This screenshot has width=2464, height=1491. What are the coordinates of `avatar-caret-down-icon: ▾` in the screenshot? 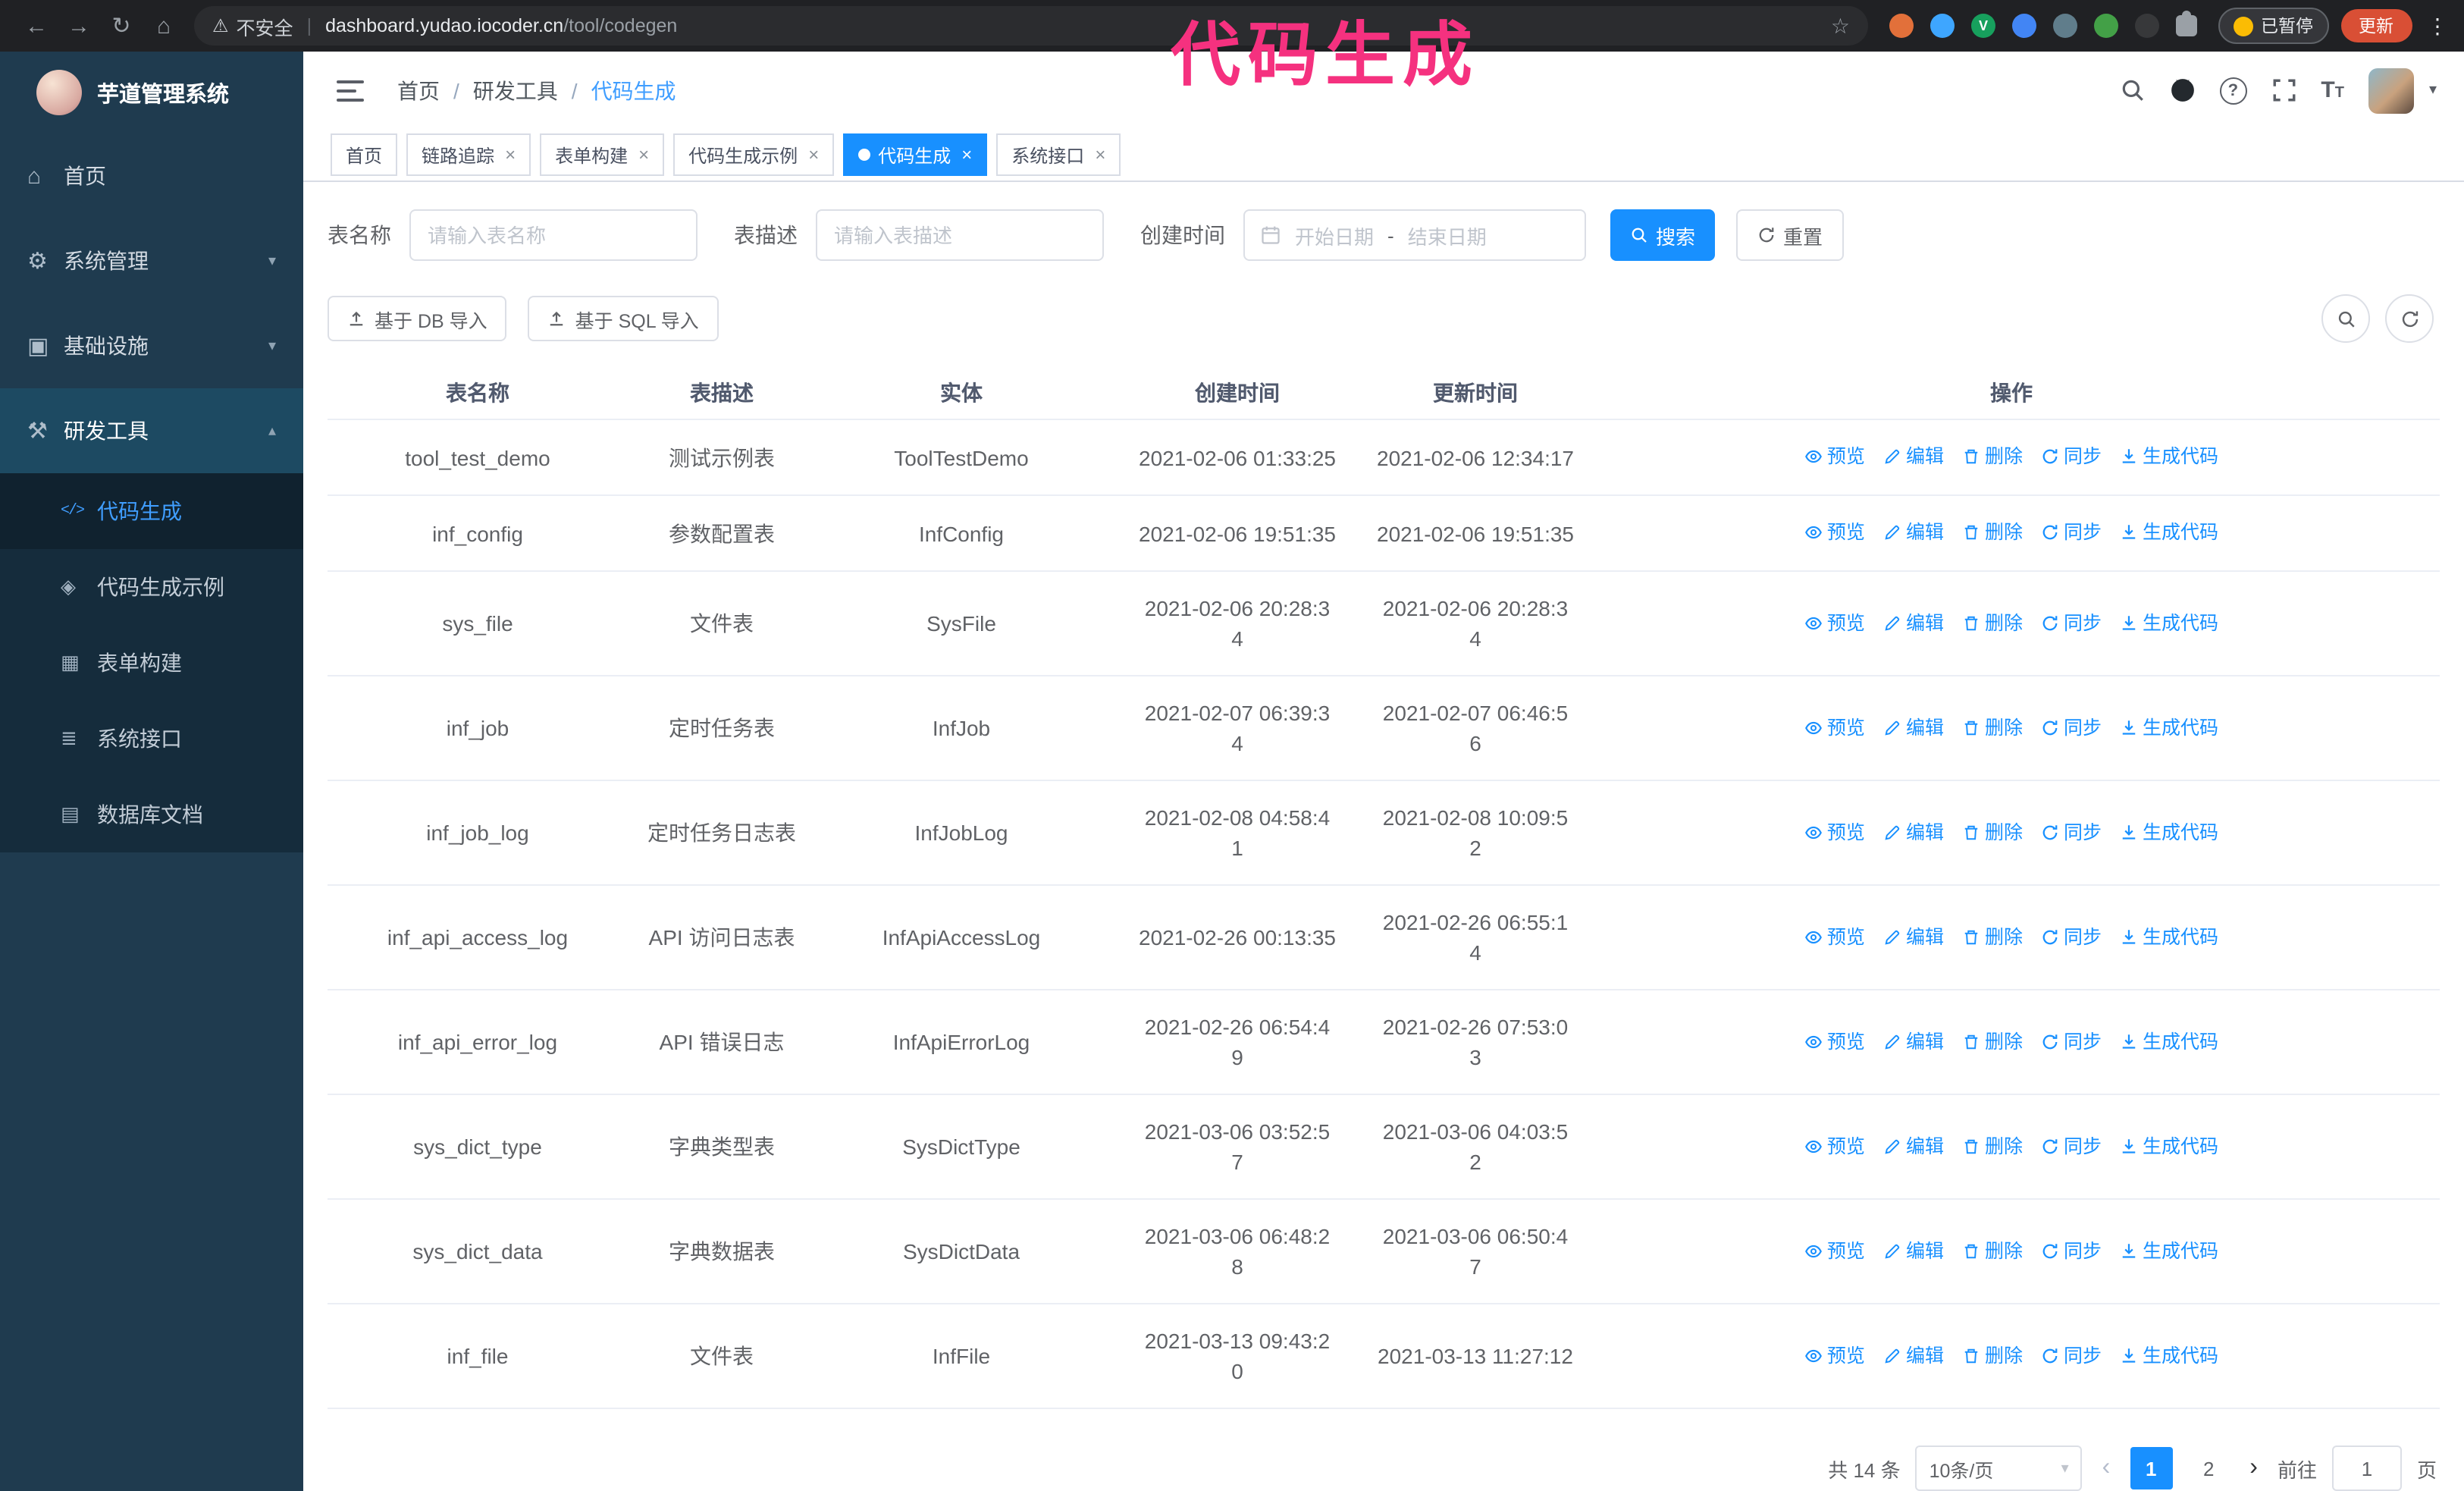 It's located at (2433, 90).